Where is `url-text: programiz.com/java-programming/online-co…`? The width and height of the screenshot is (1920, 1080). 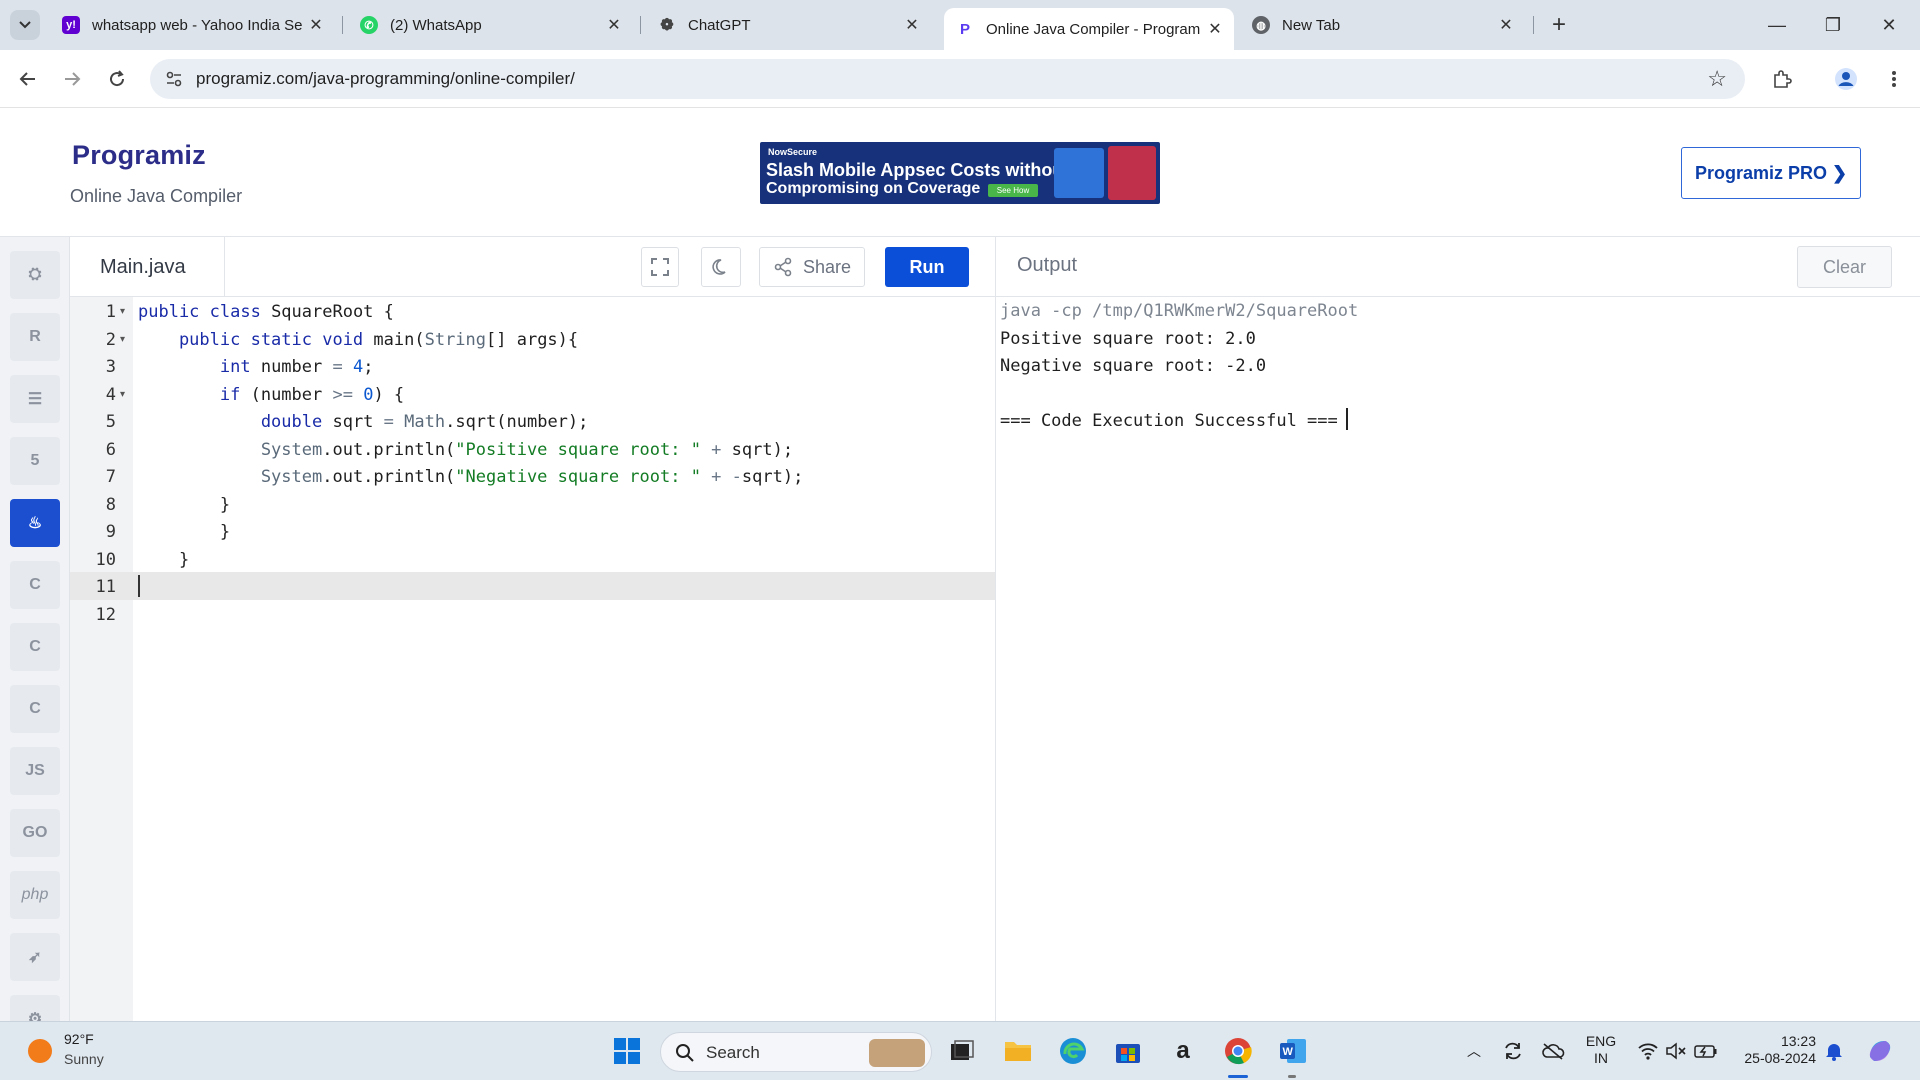 url-text: programiz.com/java-programming/online-co… is located at coordinates (385, 78).